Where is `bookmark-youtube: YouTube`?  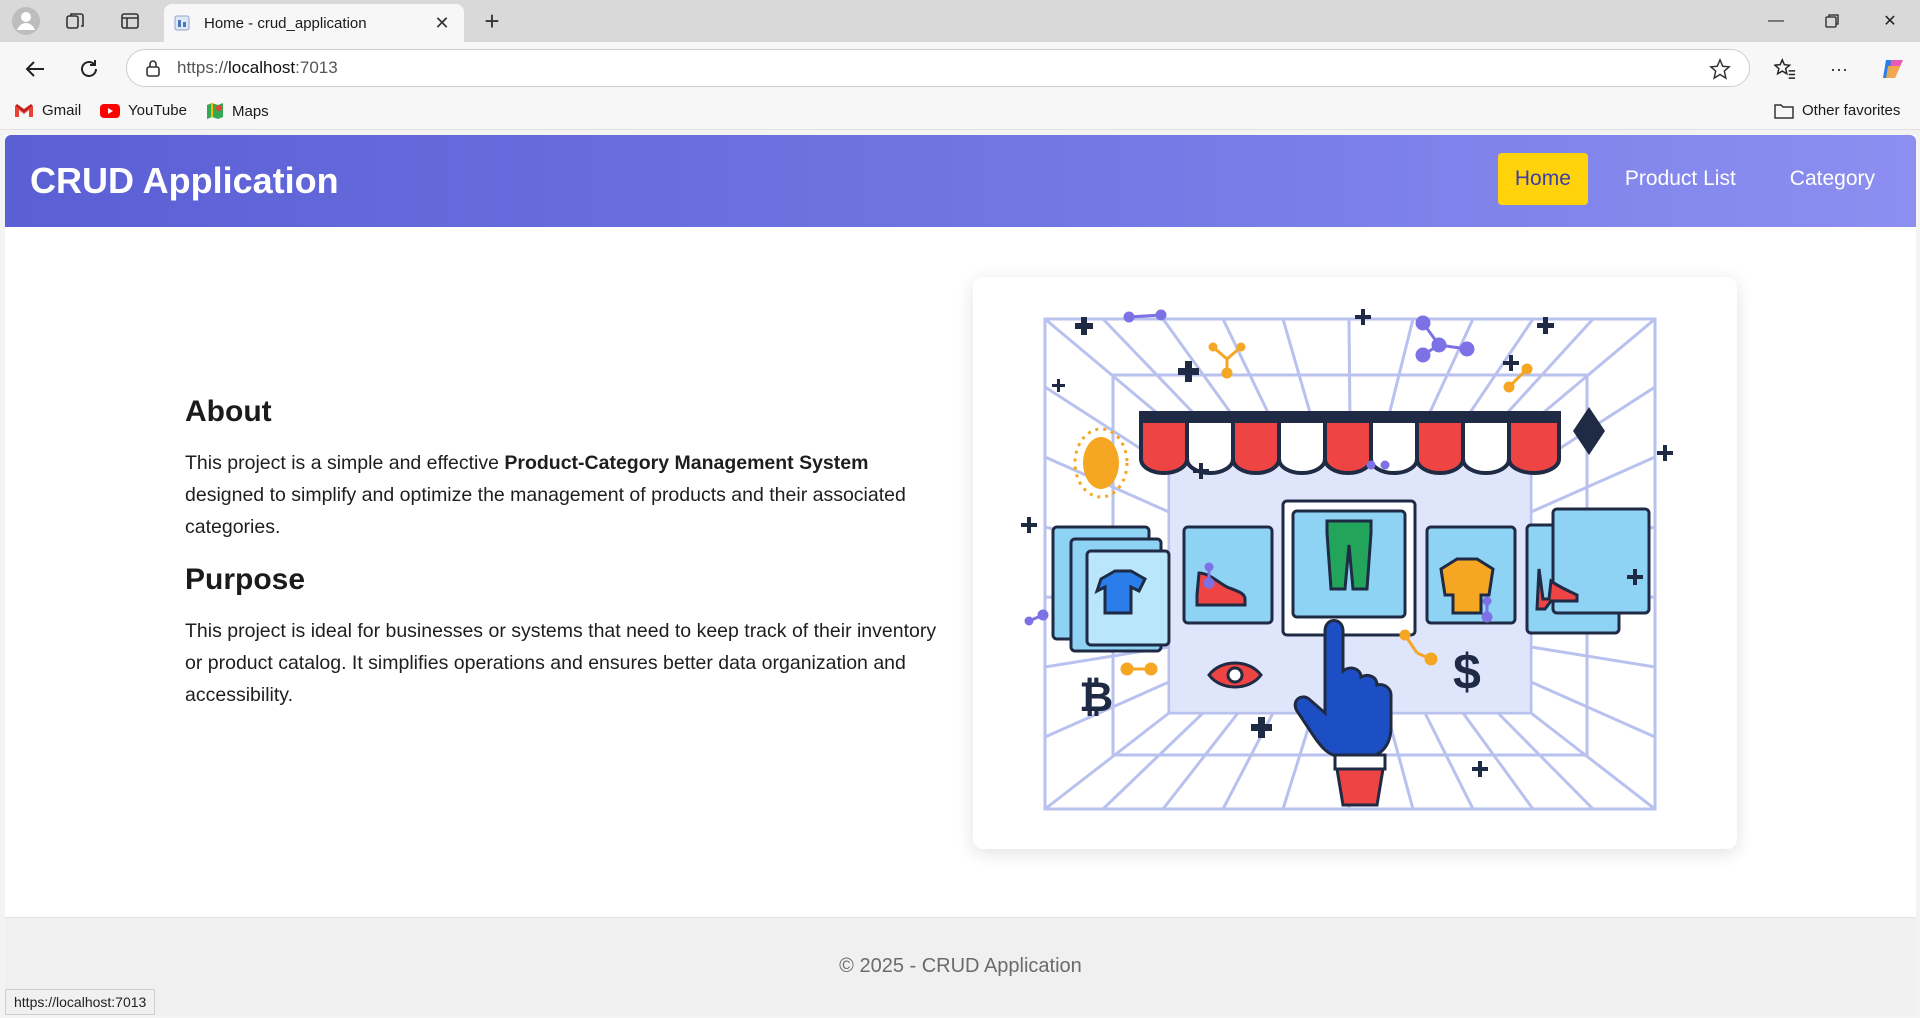 bookmark-youtube: YouTube is located at coordinates (143, 110).